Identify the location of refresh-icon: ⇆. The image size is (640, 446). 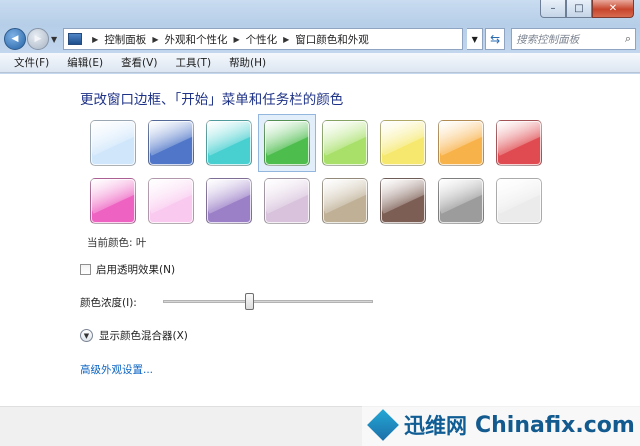
(495, 39).